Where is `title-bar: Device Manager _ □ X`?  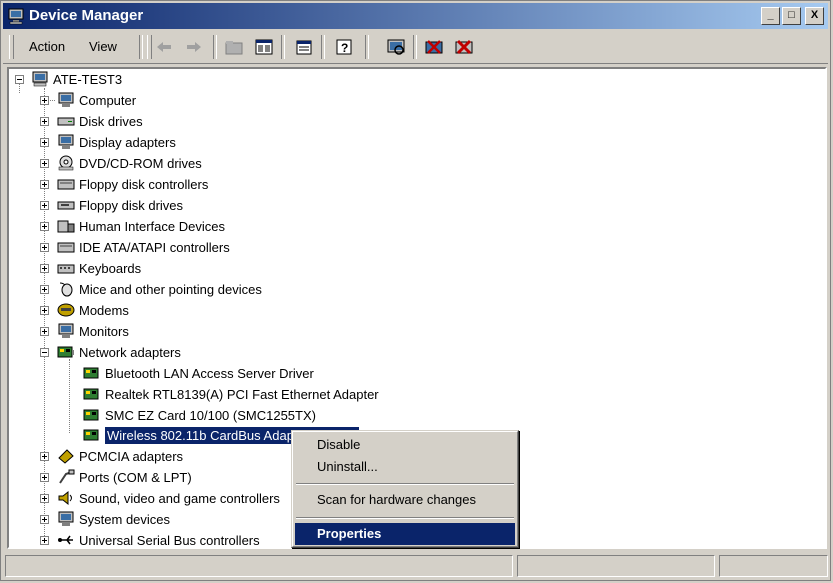
title-bar: Device Manager _ □ X is located at coordinates (415, 16).